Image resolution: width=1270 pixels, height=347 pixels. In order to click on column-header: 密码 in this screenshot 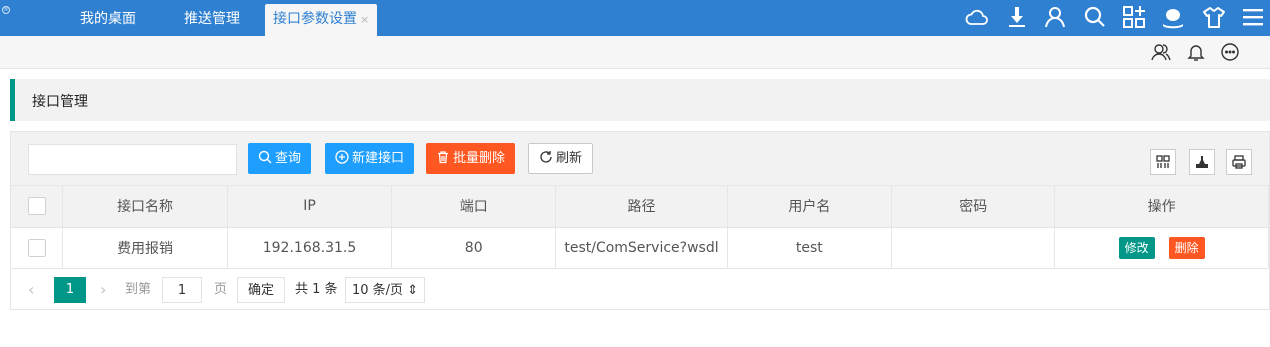, I will do `click(973, 207)`.